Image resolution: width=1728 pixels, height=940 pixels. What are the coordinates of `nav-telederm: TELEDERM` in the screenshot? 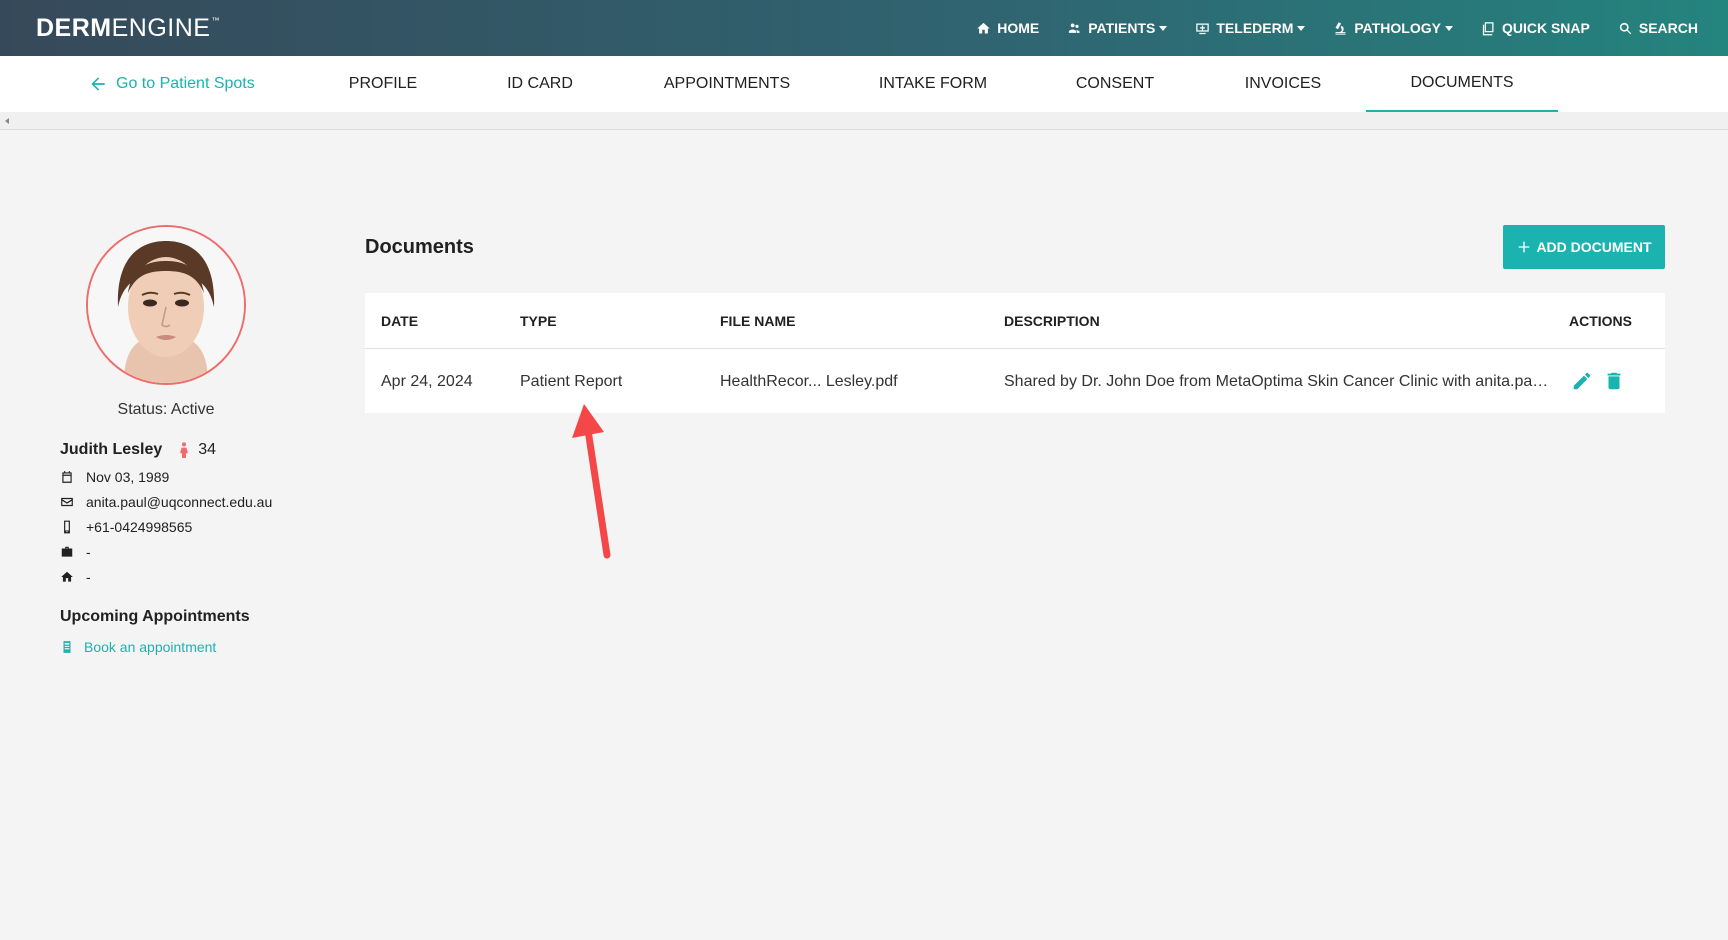 It's located at (1250, 28).